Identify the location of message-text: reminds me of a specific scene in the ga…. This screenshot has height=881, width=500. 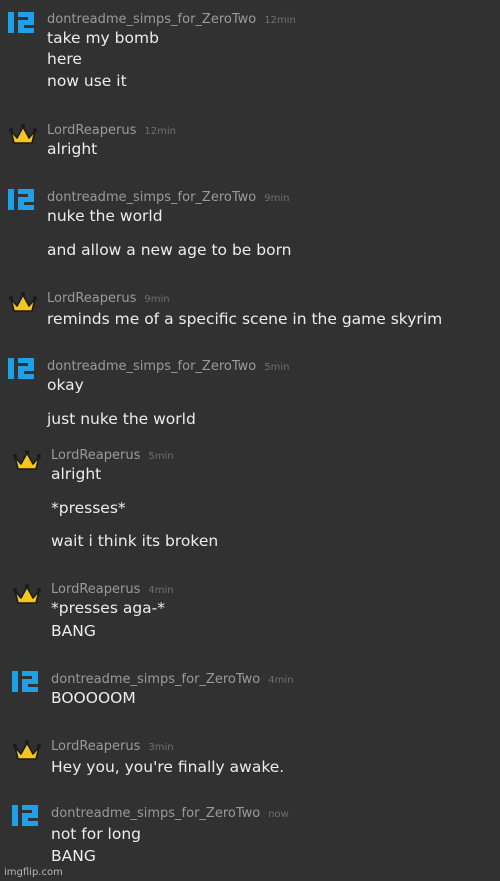
(245, 319).